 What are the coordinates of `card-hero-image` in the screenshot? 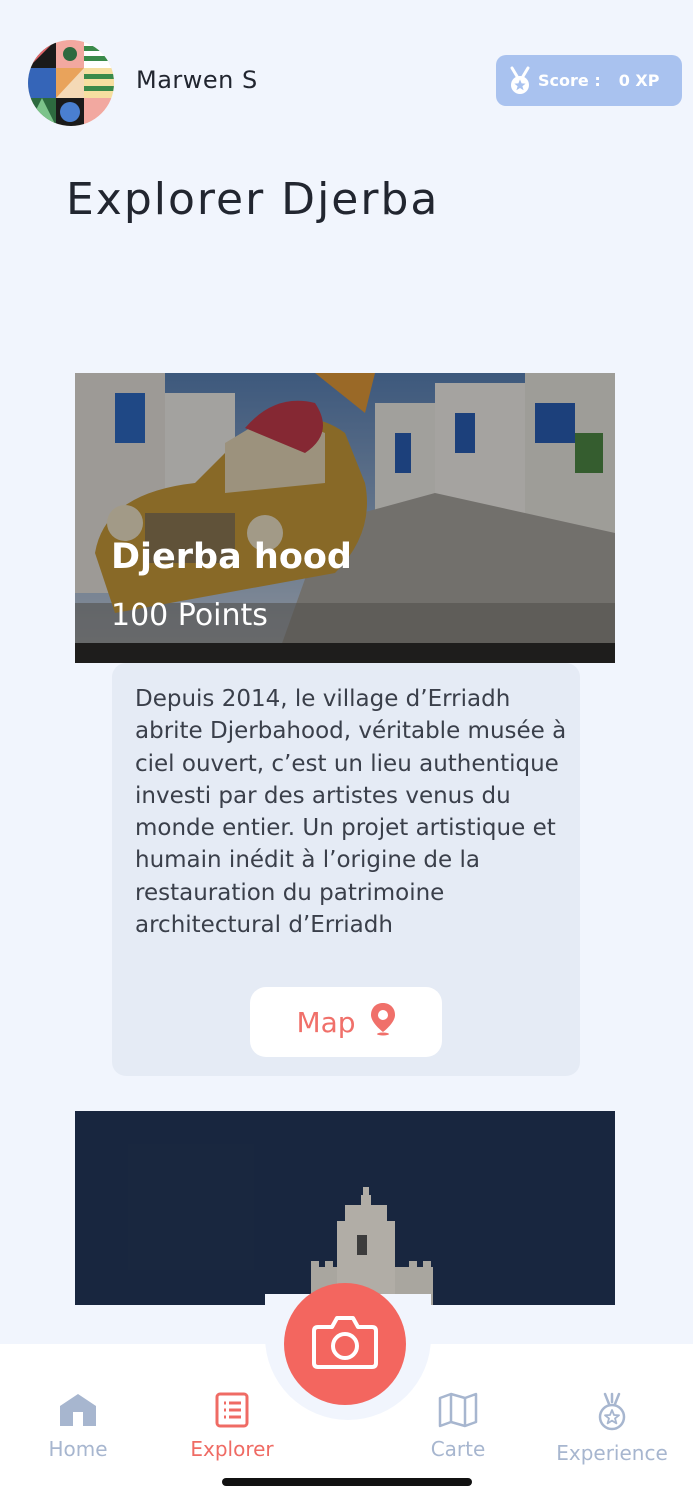 It's located at (345, 1208).